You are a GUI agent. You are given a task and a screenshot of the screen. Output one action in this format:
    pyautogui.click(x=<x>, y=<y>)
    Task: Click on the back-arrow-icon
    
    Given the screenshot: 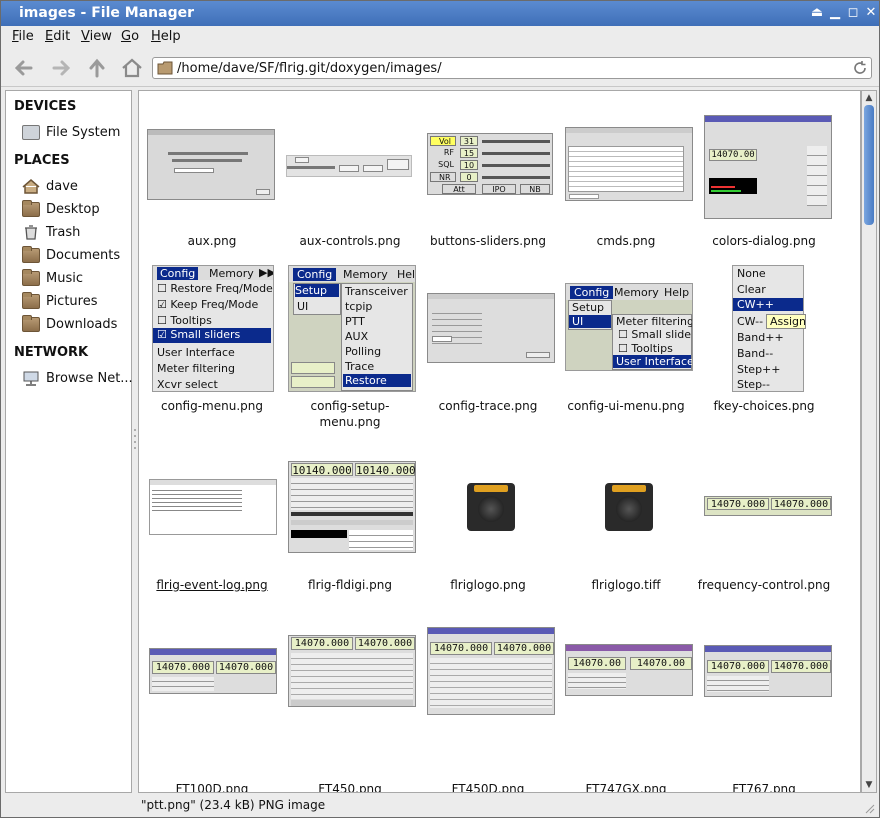 What is the action you would take?
    pyautogui.click(x=23, y=68)
    